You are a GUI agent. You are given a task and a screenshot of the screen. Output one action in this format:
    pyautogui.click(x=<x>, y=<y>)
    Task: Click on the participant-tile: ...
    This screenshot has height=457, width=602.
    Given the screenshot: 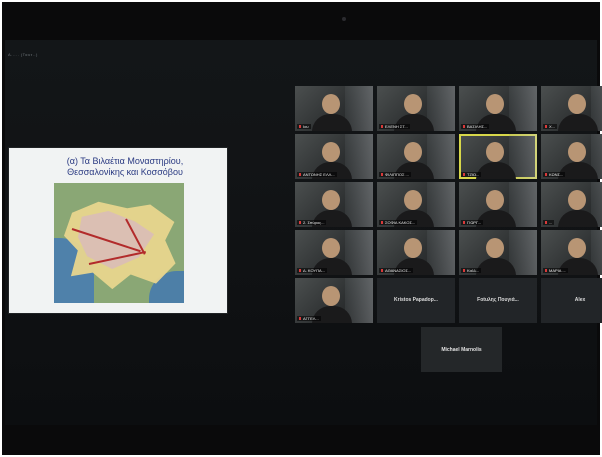 What is the action you would take?
    pyautogui.click(x=571, y=204)
    